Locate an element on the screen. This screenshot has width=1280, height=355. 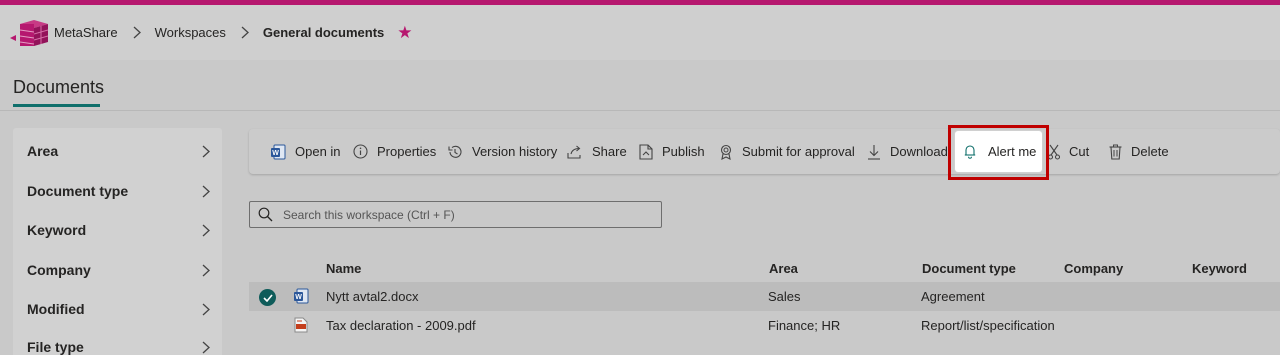
workspace-search is located at coordinates (455, 214).